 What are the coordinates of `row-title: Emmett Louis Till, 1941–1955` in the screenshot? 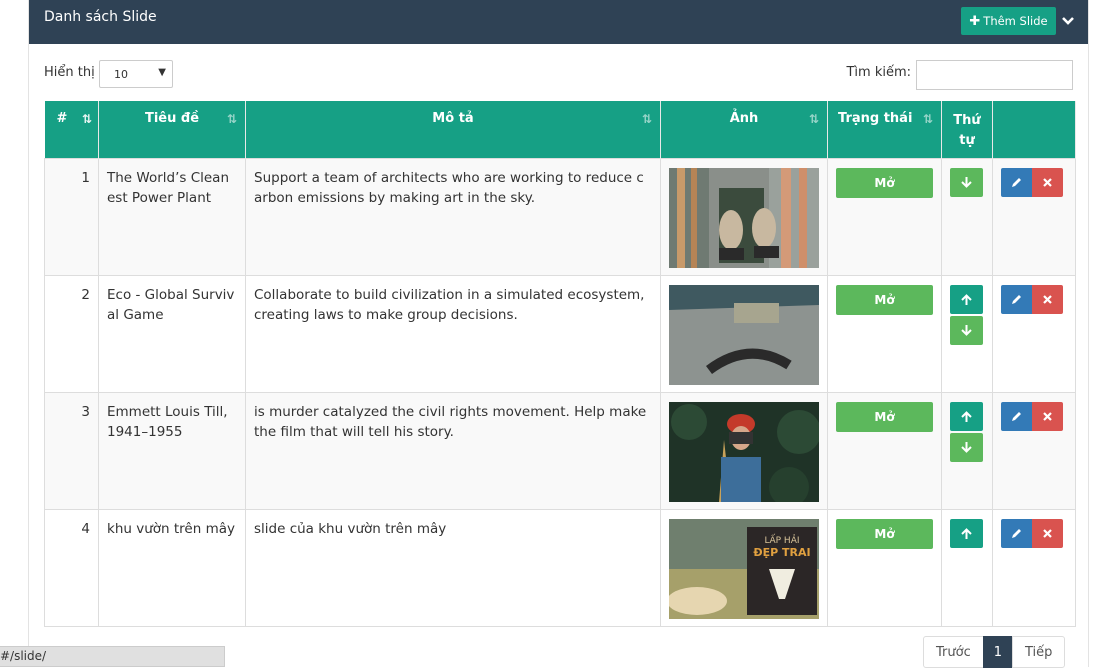 It's located at (172, 450).